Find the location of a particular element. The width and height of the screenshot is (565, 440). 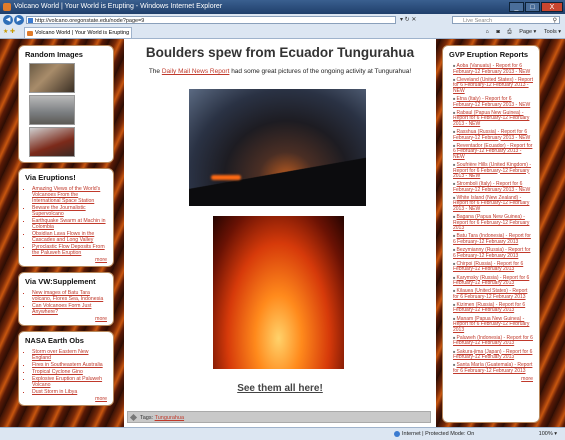

tags-label: Tags: is located at coordinates (147, 418).